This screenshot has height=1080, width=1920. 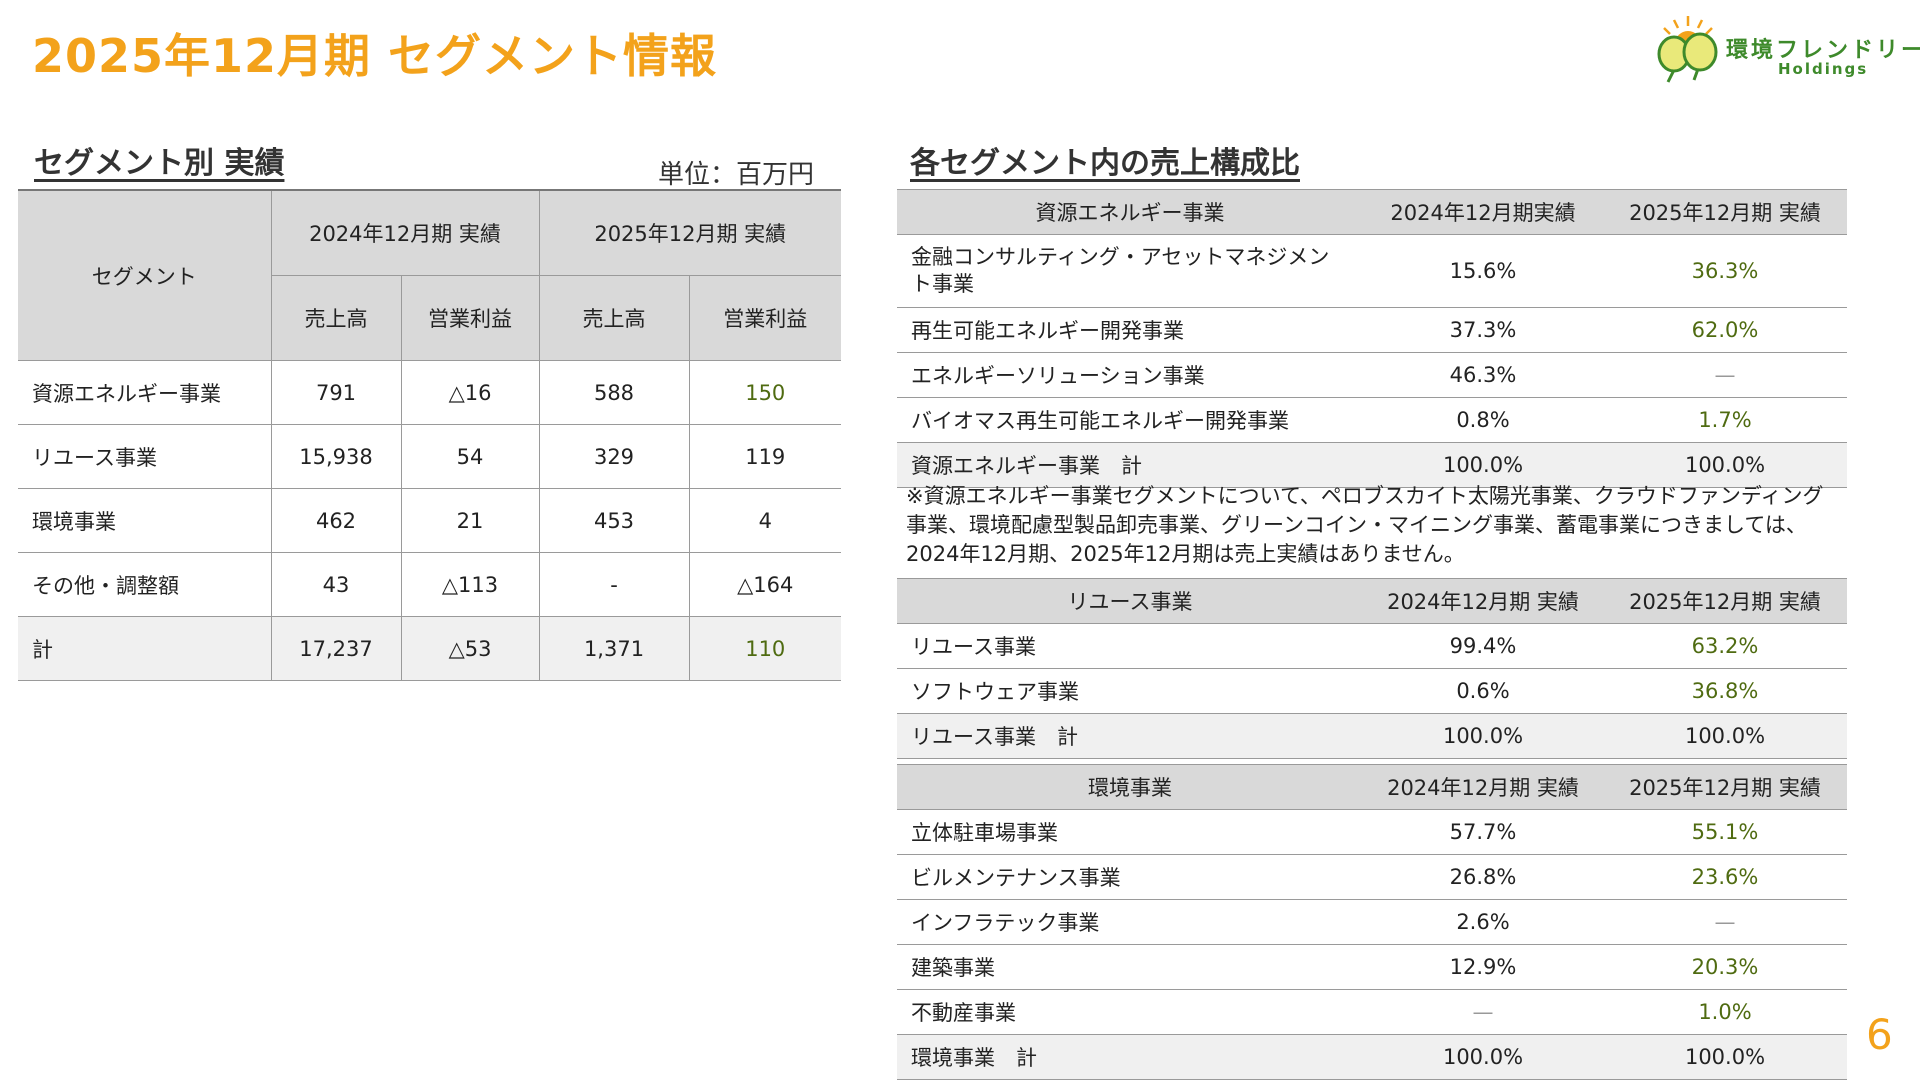 I want to click on table-row: 環境事業 462 21 453 4, so click(x=429, y=520).